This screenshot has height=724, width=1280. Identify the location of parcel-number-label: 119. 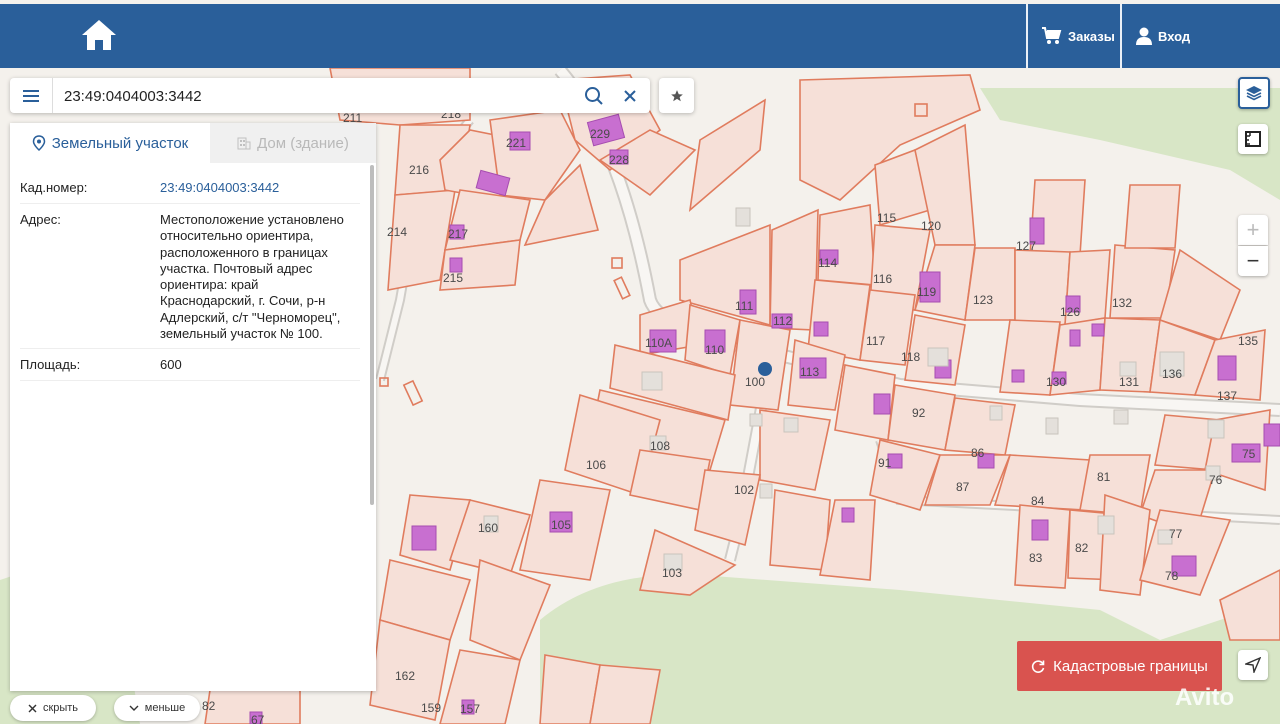
(926, 292).